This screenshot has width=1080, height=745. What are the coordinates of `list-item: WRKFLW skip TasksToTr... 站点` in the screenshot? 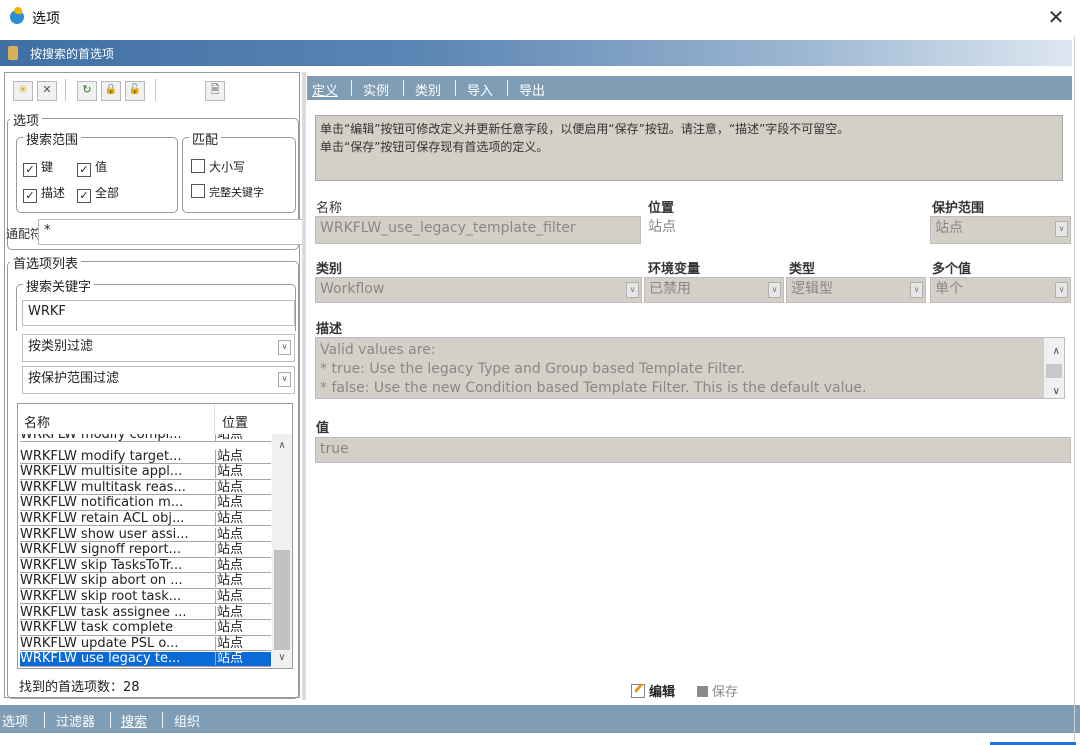 It's located at (145, 566).